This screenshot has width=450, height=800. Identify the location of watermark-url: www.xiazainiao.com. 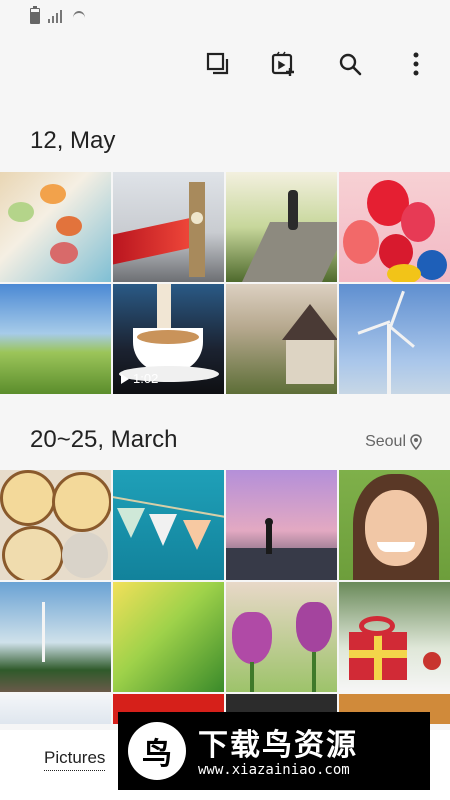
(274, 770).